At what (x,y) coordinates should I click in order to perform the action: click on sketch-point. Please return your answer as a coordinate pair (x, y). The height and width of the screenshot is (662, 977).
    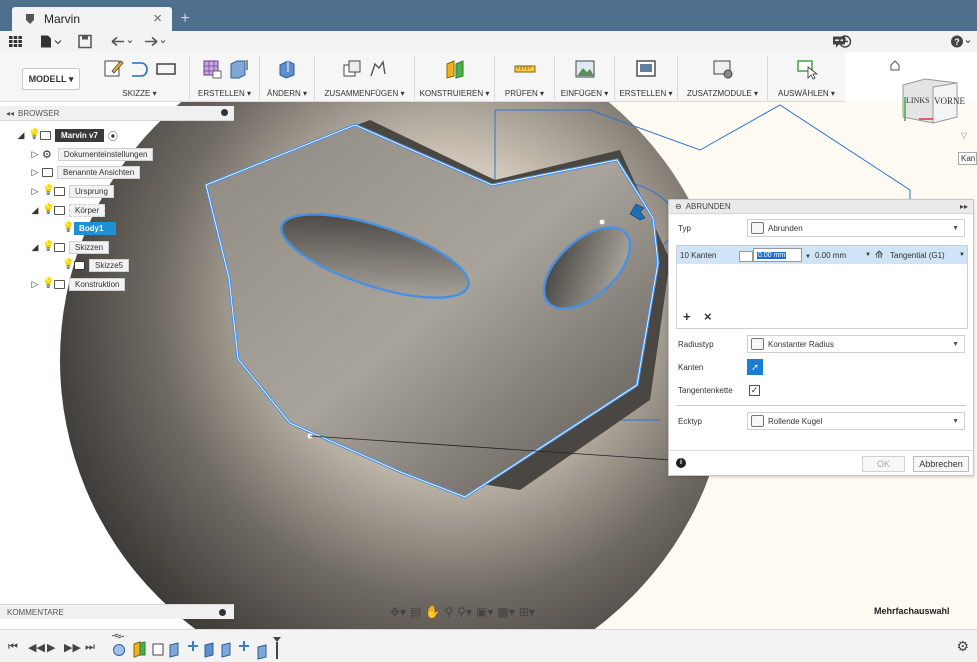
    Looking at the image, I should click on (602, 222).